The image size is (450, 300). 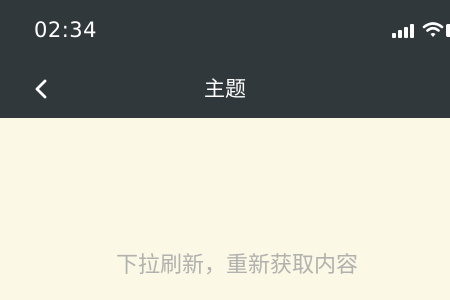 I want to click on status-icons, so click(x=415, y=30).